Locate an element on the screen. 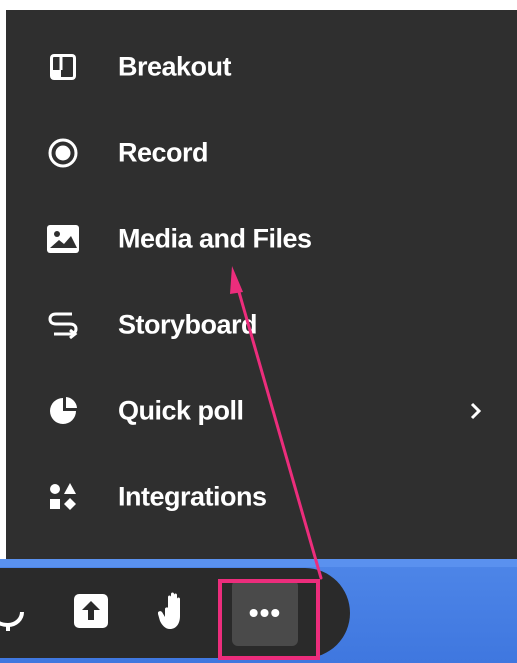 This screenshot has height=663, width=517. microphone-icon is located at coordinates (15, 613).